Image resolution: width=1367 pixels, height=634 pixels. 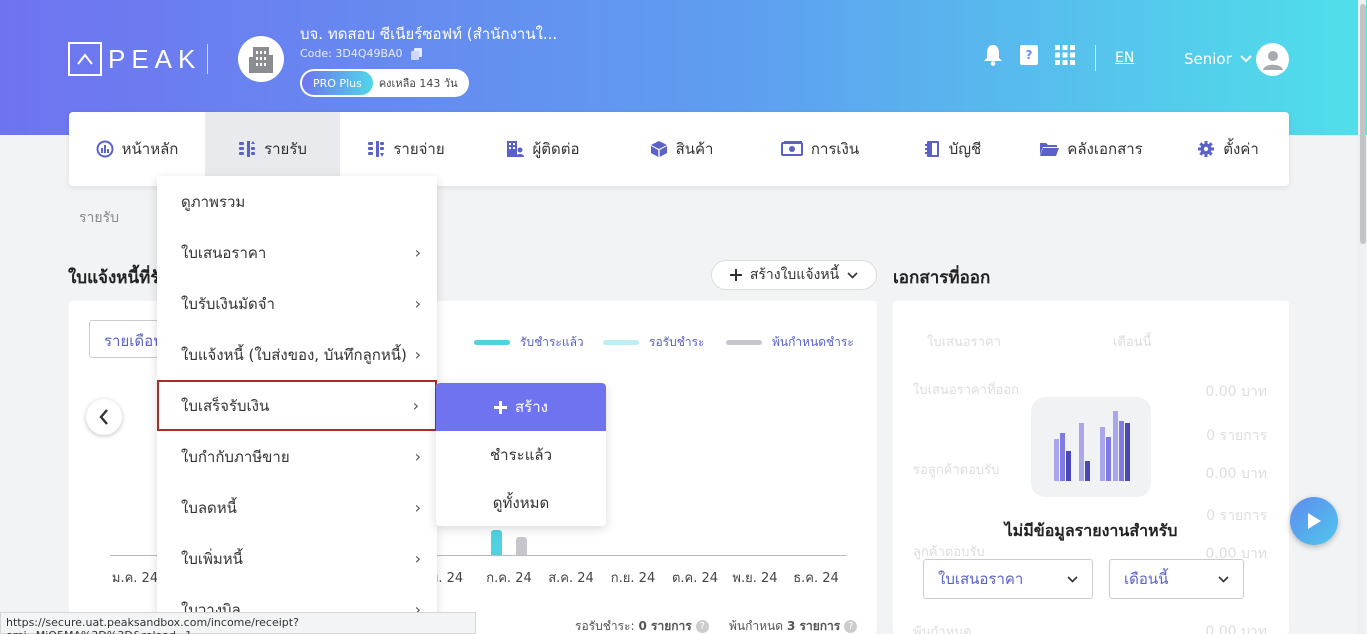 I want to click on ghost-row-label: ใบเสนอราคาที่ออก, so click(x=966, y=390).